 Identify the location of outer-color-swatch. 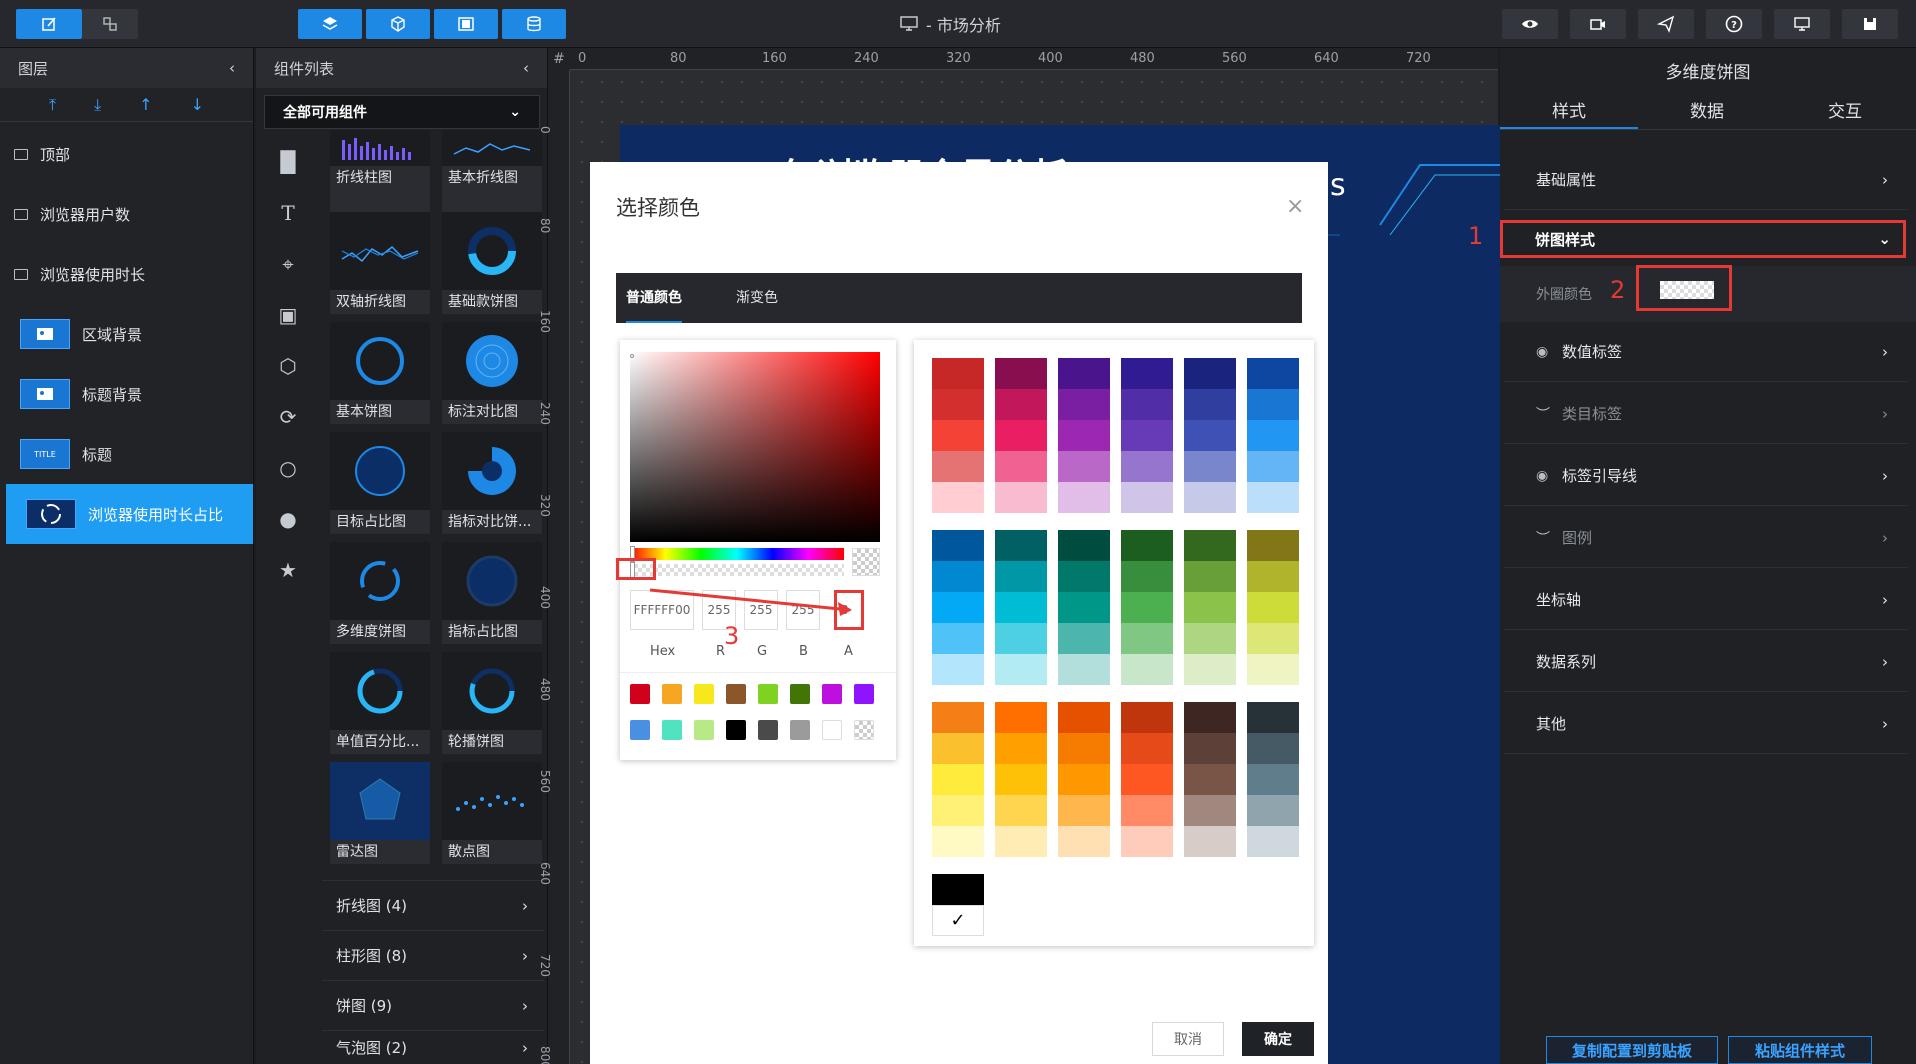
(1687, 290).